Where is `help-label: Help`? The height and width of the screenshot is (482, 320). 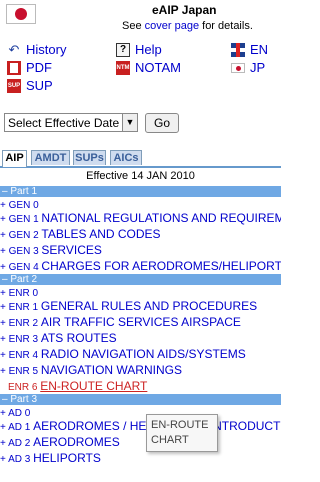
help-label: Help is located at coordinates (148, 49).